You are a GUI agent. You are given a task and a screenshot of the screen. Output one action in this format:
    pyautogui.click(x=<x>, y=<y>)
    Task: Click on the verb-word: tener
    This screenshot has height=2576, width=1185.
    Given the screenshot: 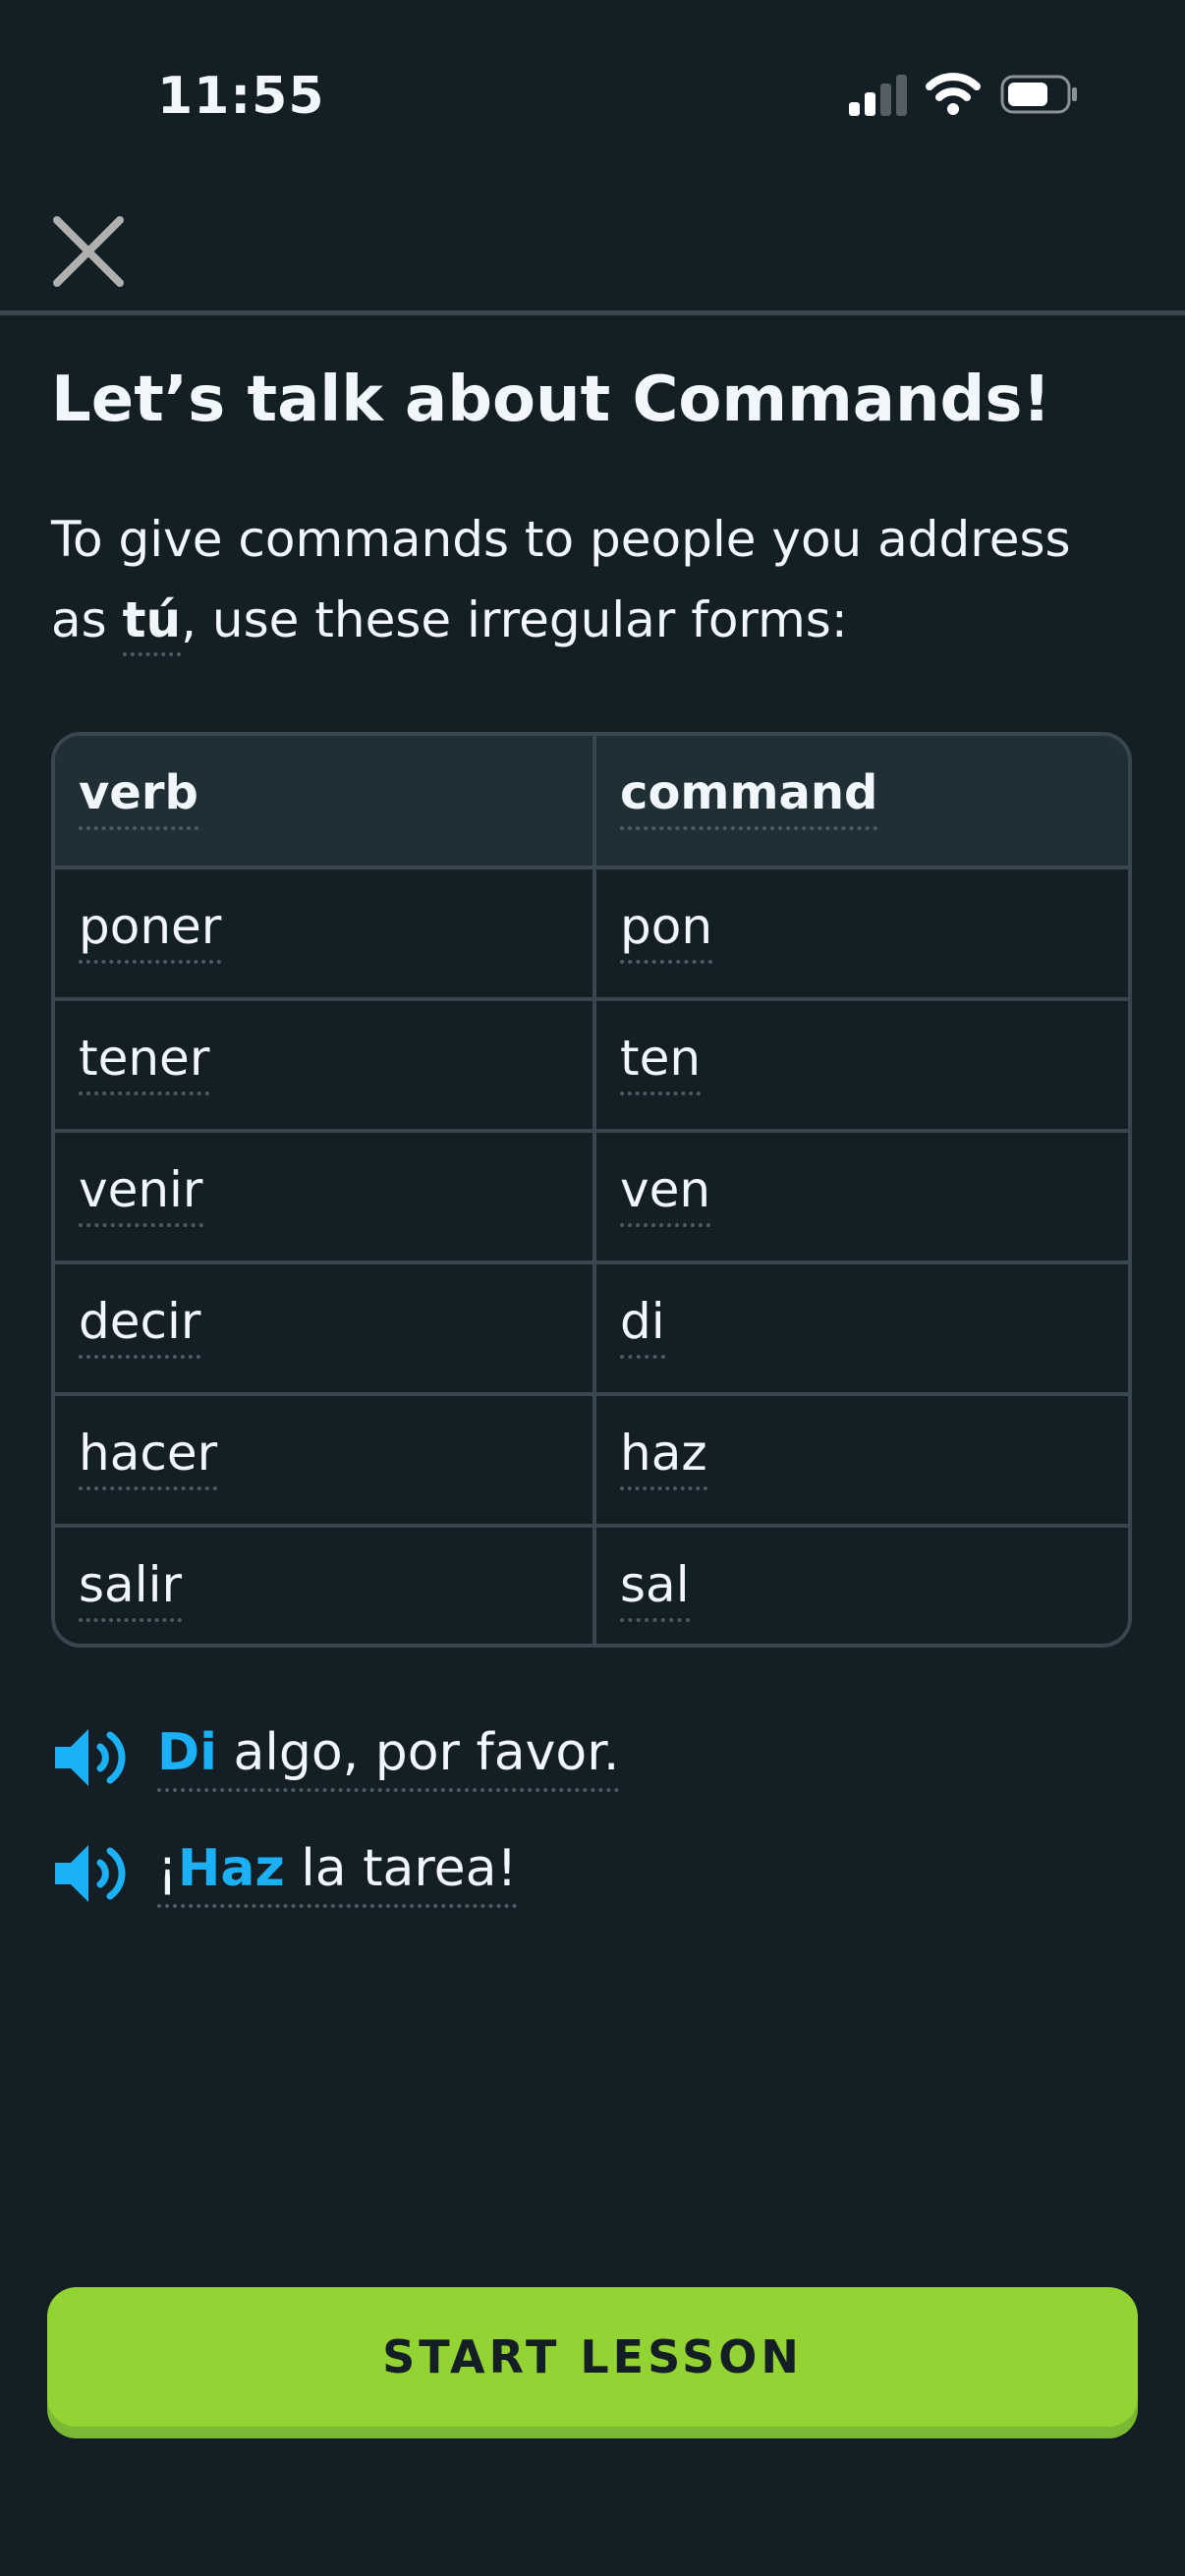 What is the action you would take?
    pyautogui.click(x=145, y=1062)
    